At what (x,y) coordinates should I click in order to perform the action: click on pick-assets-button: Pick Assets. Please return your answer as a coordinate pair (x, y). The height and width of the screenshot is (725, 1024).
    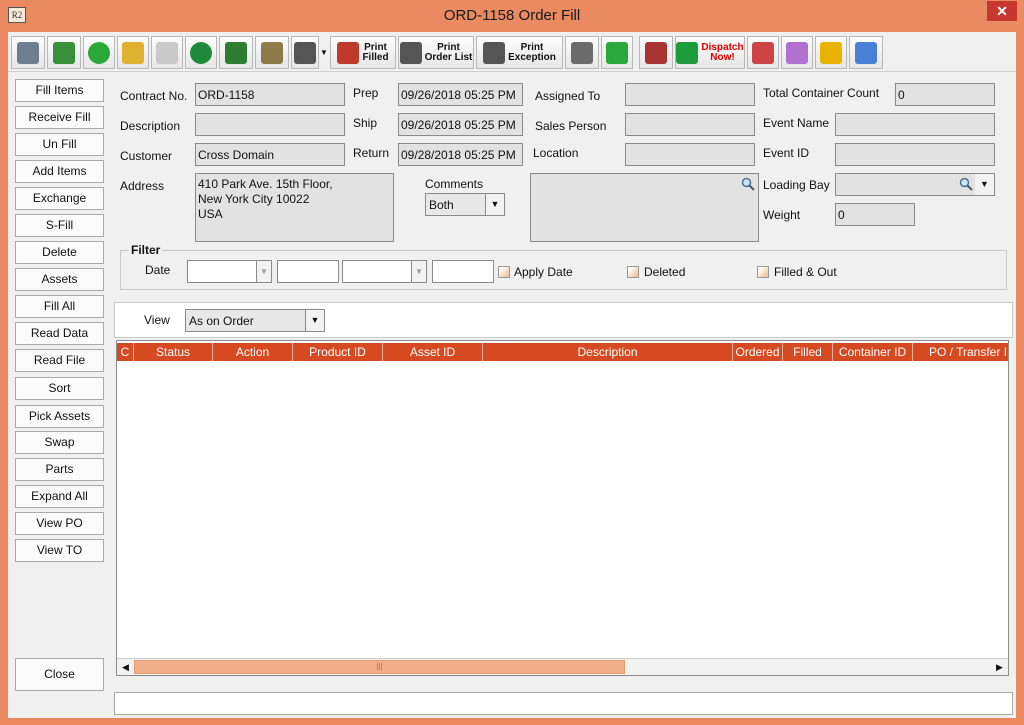
    Looking at the image, I should click on (59, 416).